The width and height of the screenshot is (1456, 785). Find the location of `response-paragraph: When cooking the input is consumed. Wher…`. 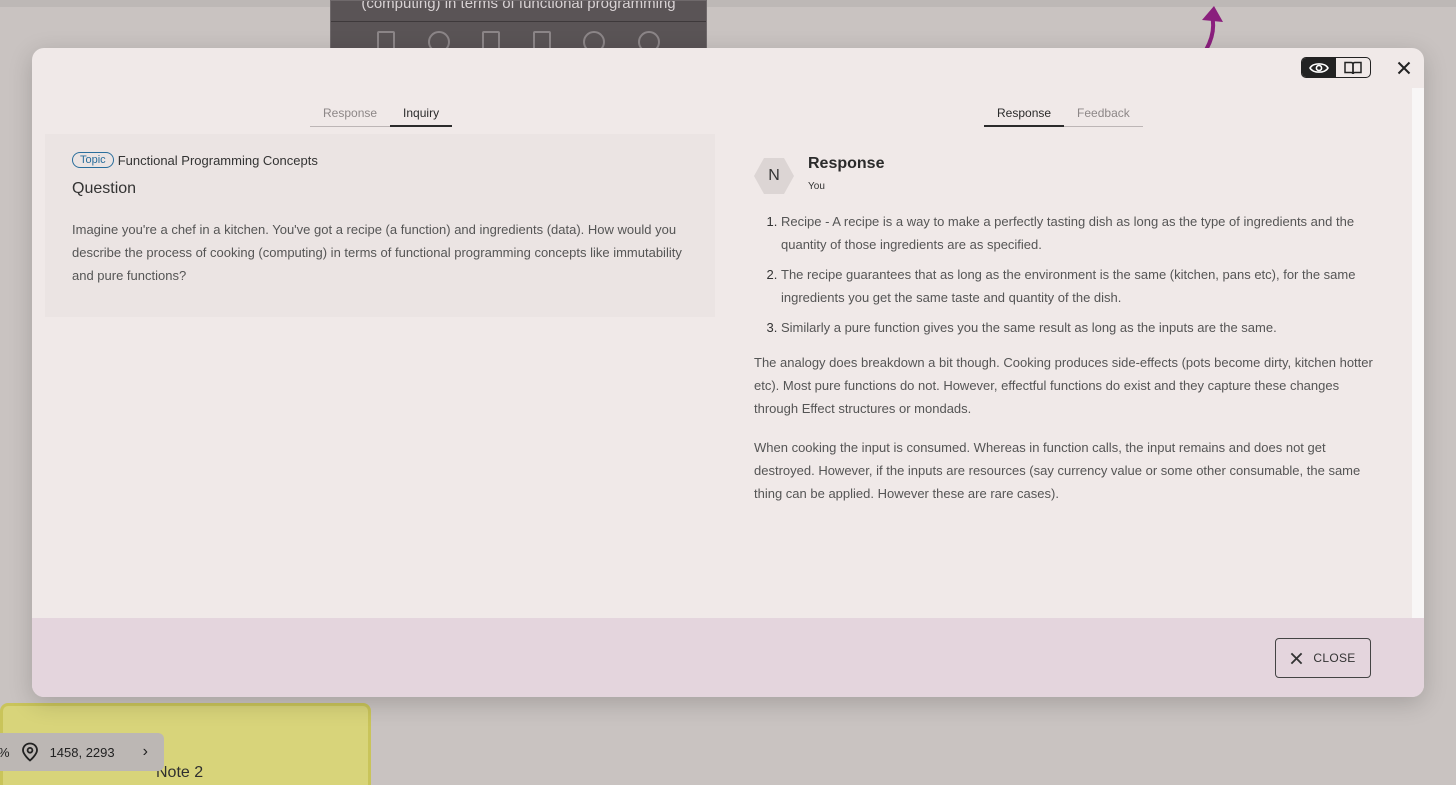

response-paragraph: When cooking the input is consumed. Wher… is located at coordinates (1057, 470).